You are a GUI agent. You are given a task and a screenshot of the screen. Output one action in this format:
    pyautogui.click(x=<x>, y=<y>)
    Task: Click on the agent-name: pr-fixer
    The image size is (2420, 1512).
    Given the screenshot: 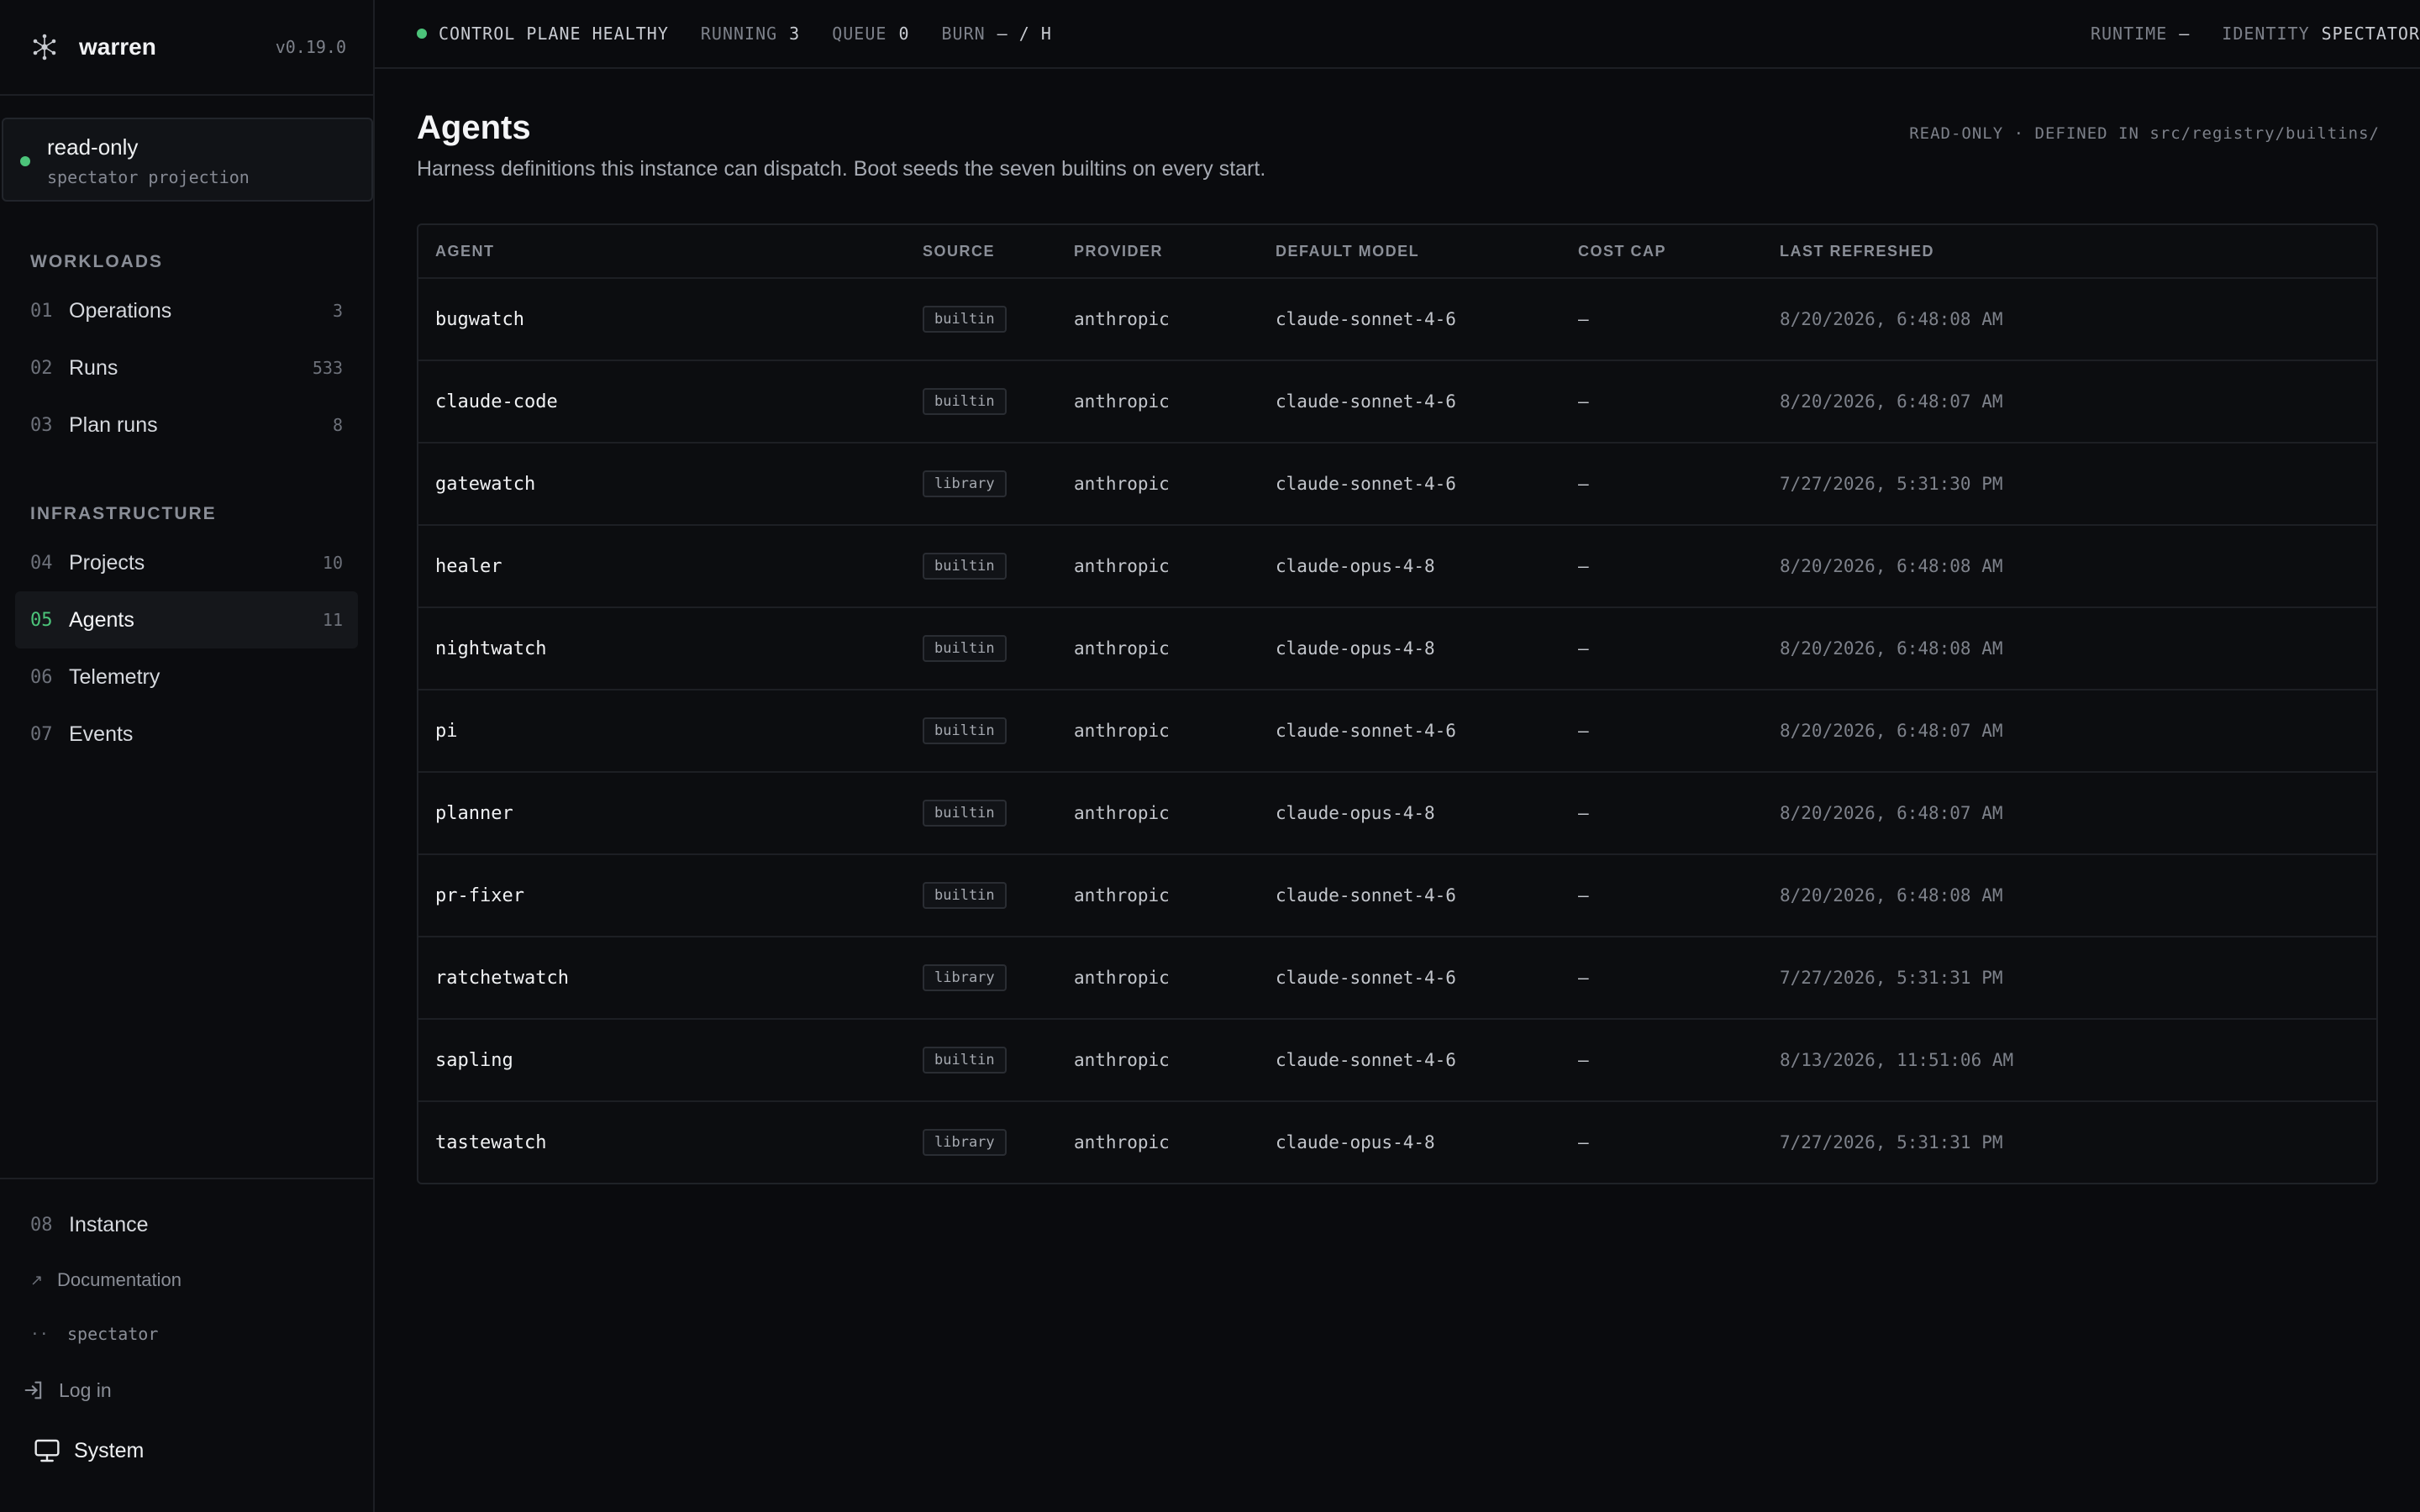 What is the action you would take?
    pyautogui.click(x=662, y=895)
    